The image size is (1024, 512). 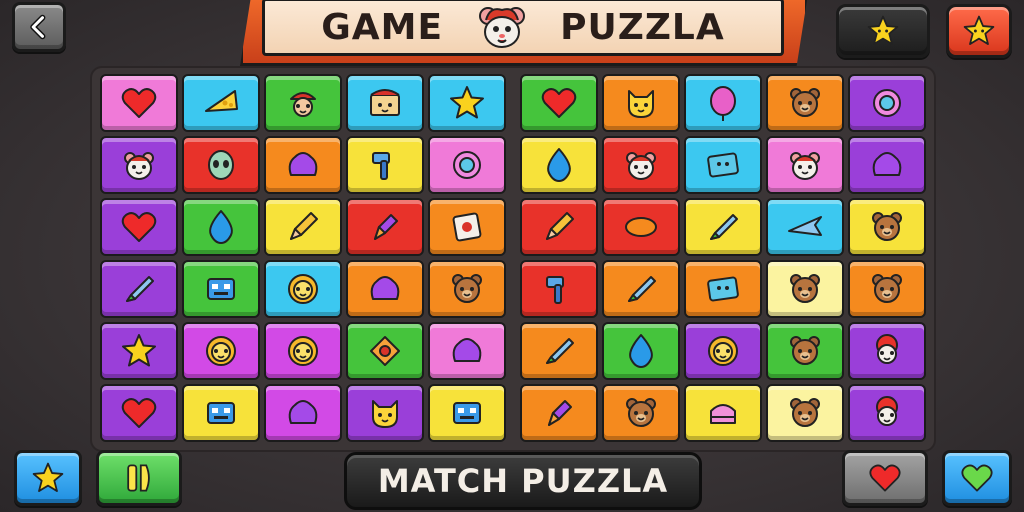 What do you see at coordinates (723, 103) in the screenshot?
I see `tile-balloon` at bounding box center [723, 103].